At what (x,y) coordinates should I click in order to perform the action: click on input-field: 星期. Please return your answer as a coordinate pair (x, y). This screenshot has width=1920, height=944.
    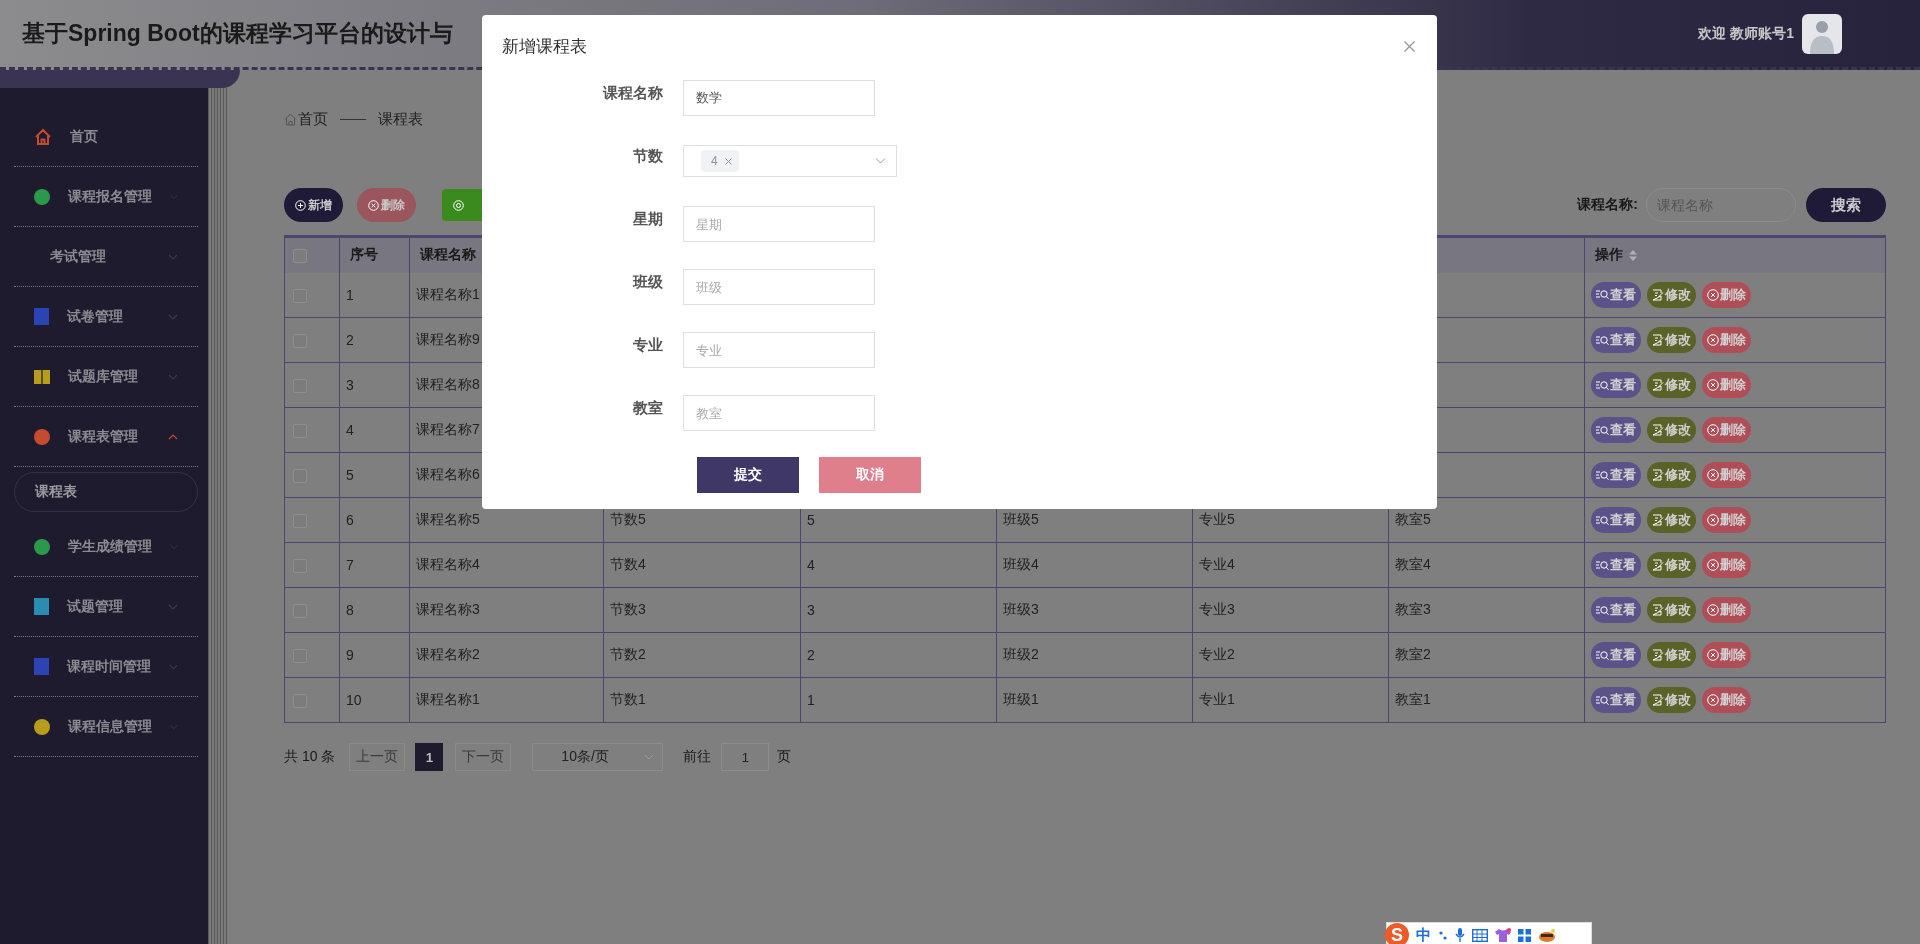
    Looking at the image, I should click on (779, 224).